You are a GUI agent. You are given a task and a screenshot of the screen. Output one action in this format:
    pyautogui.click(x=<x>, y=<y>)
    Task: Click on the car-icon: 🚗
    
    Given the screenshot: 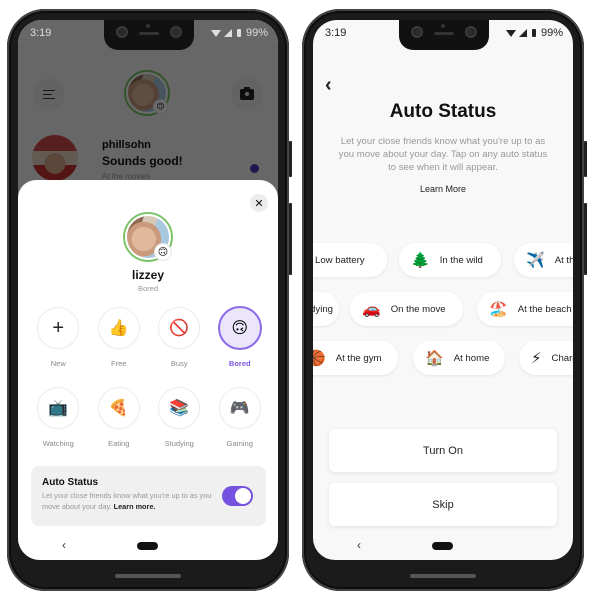 What is the action you would take?
    pyautogui.click(x=371, y=309)
    